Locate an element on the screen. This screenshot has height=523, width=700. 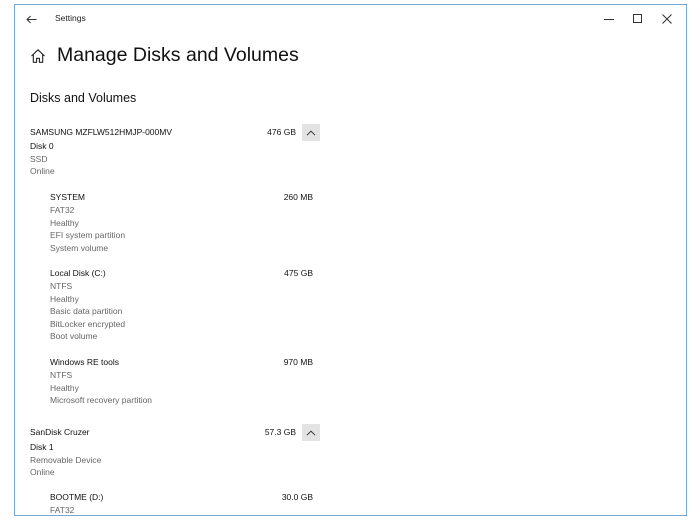
collapse-disk-0-button is located at coordinates (311, 132).